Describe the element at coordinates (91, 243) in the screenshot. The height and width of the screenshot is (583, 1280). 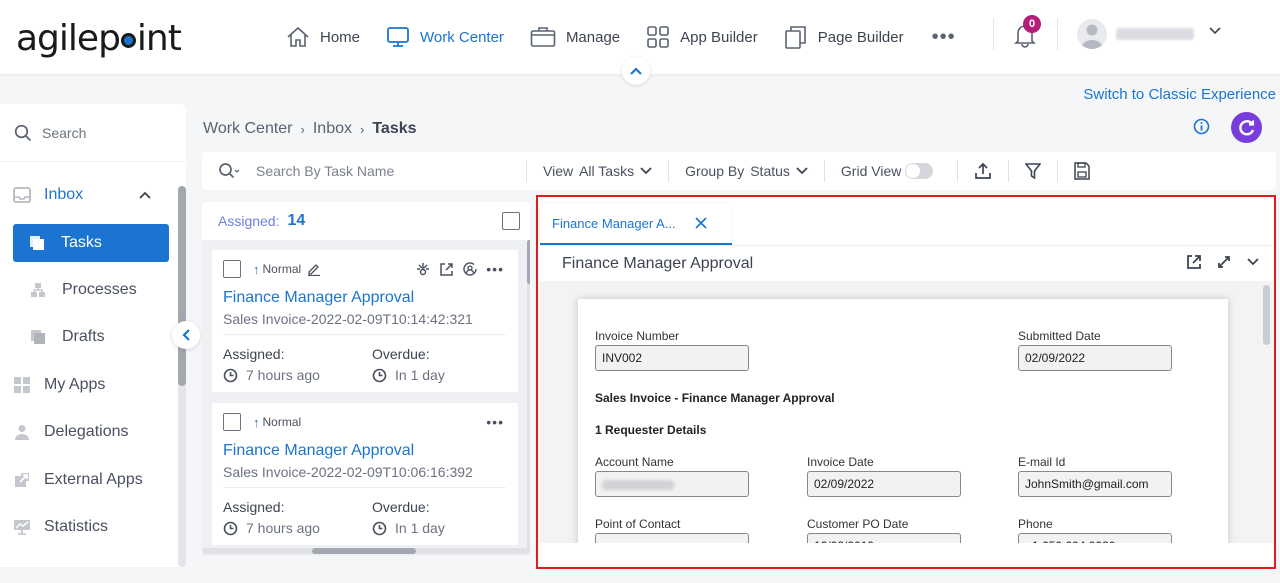
I see `sidebar-item-tasks: Tasks` at that location.